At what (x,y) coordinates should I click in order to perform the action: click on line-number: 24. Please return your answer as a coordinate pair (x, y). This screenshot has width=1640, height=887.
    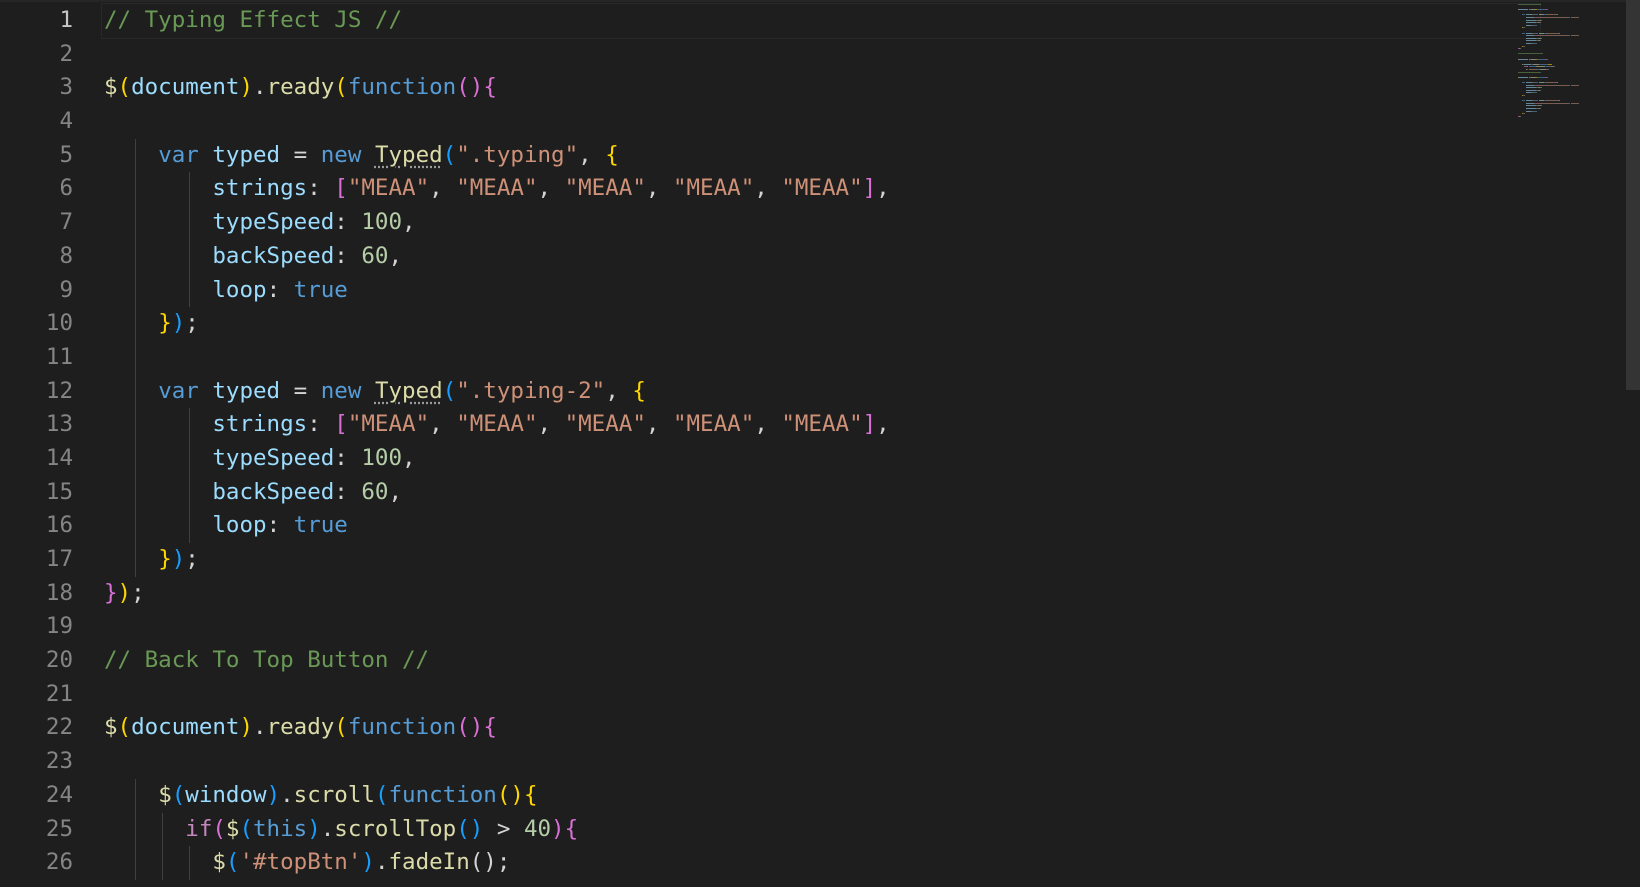
    Looking at the image, I should click on (59, 794).